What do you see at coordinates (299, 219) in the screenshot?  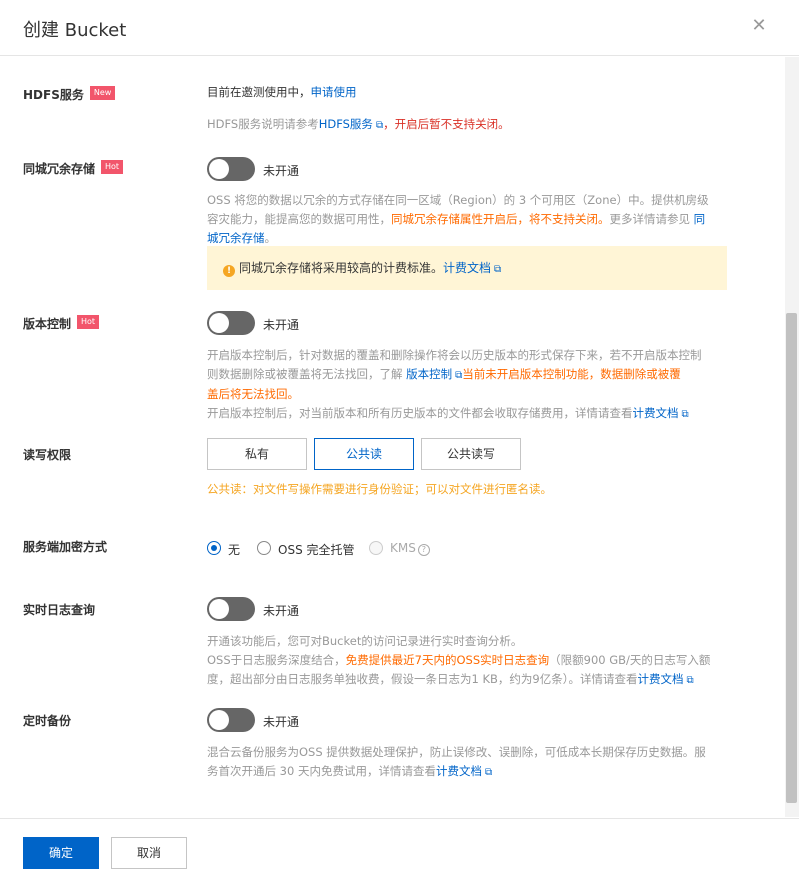 I see `redundancy-desc-line2-text: 容灾能力，能提高您的数据可用性，` at bounding box center [299, 219].